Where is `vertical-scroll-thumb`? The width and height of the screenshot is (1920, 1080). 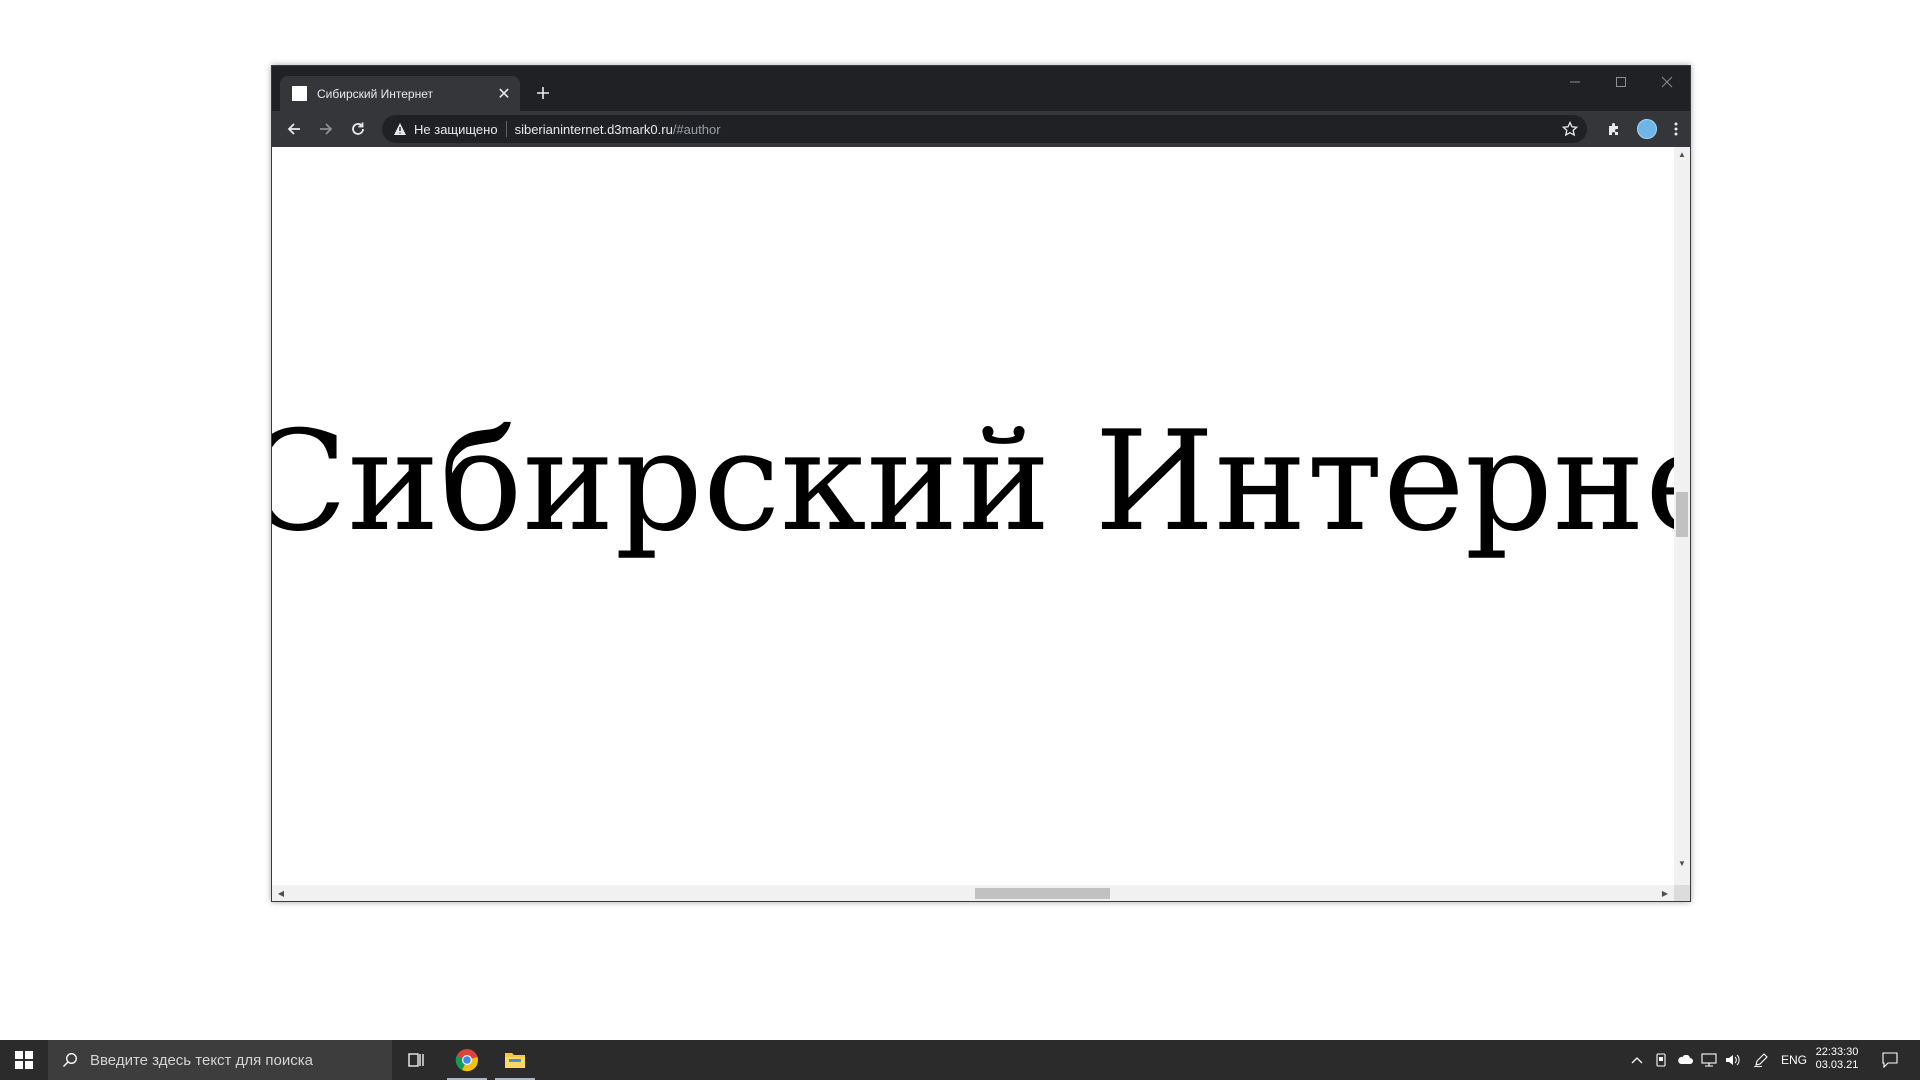
vertical-scroll-thumb is located at coordinates (1682, 514).